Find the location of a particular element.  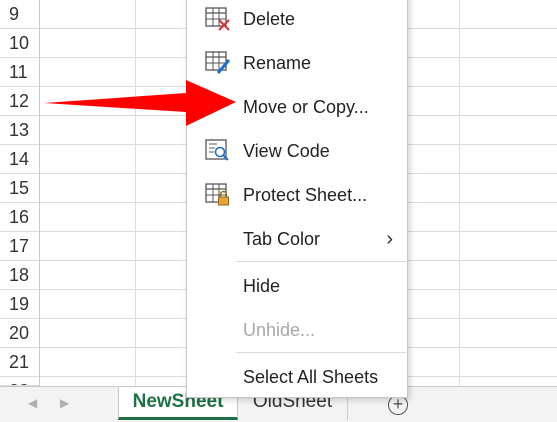

menu-item-label: Rename is located at coordinates (277, 63).